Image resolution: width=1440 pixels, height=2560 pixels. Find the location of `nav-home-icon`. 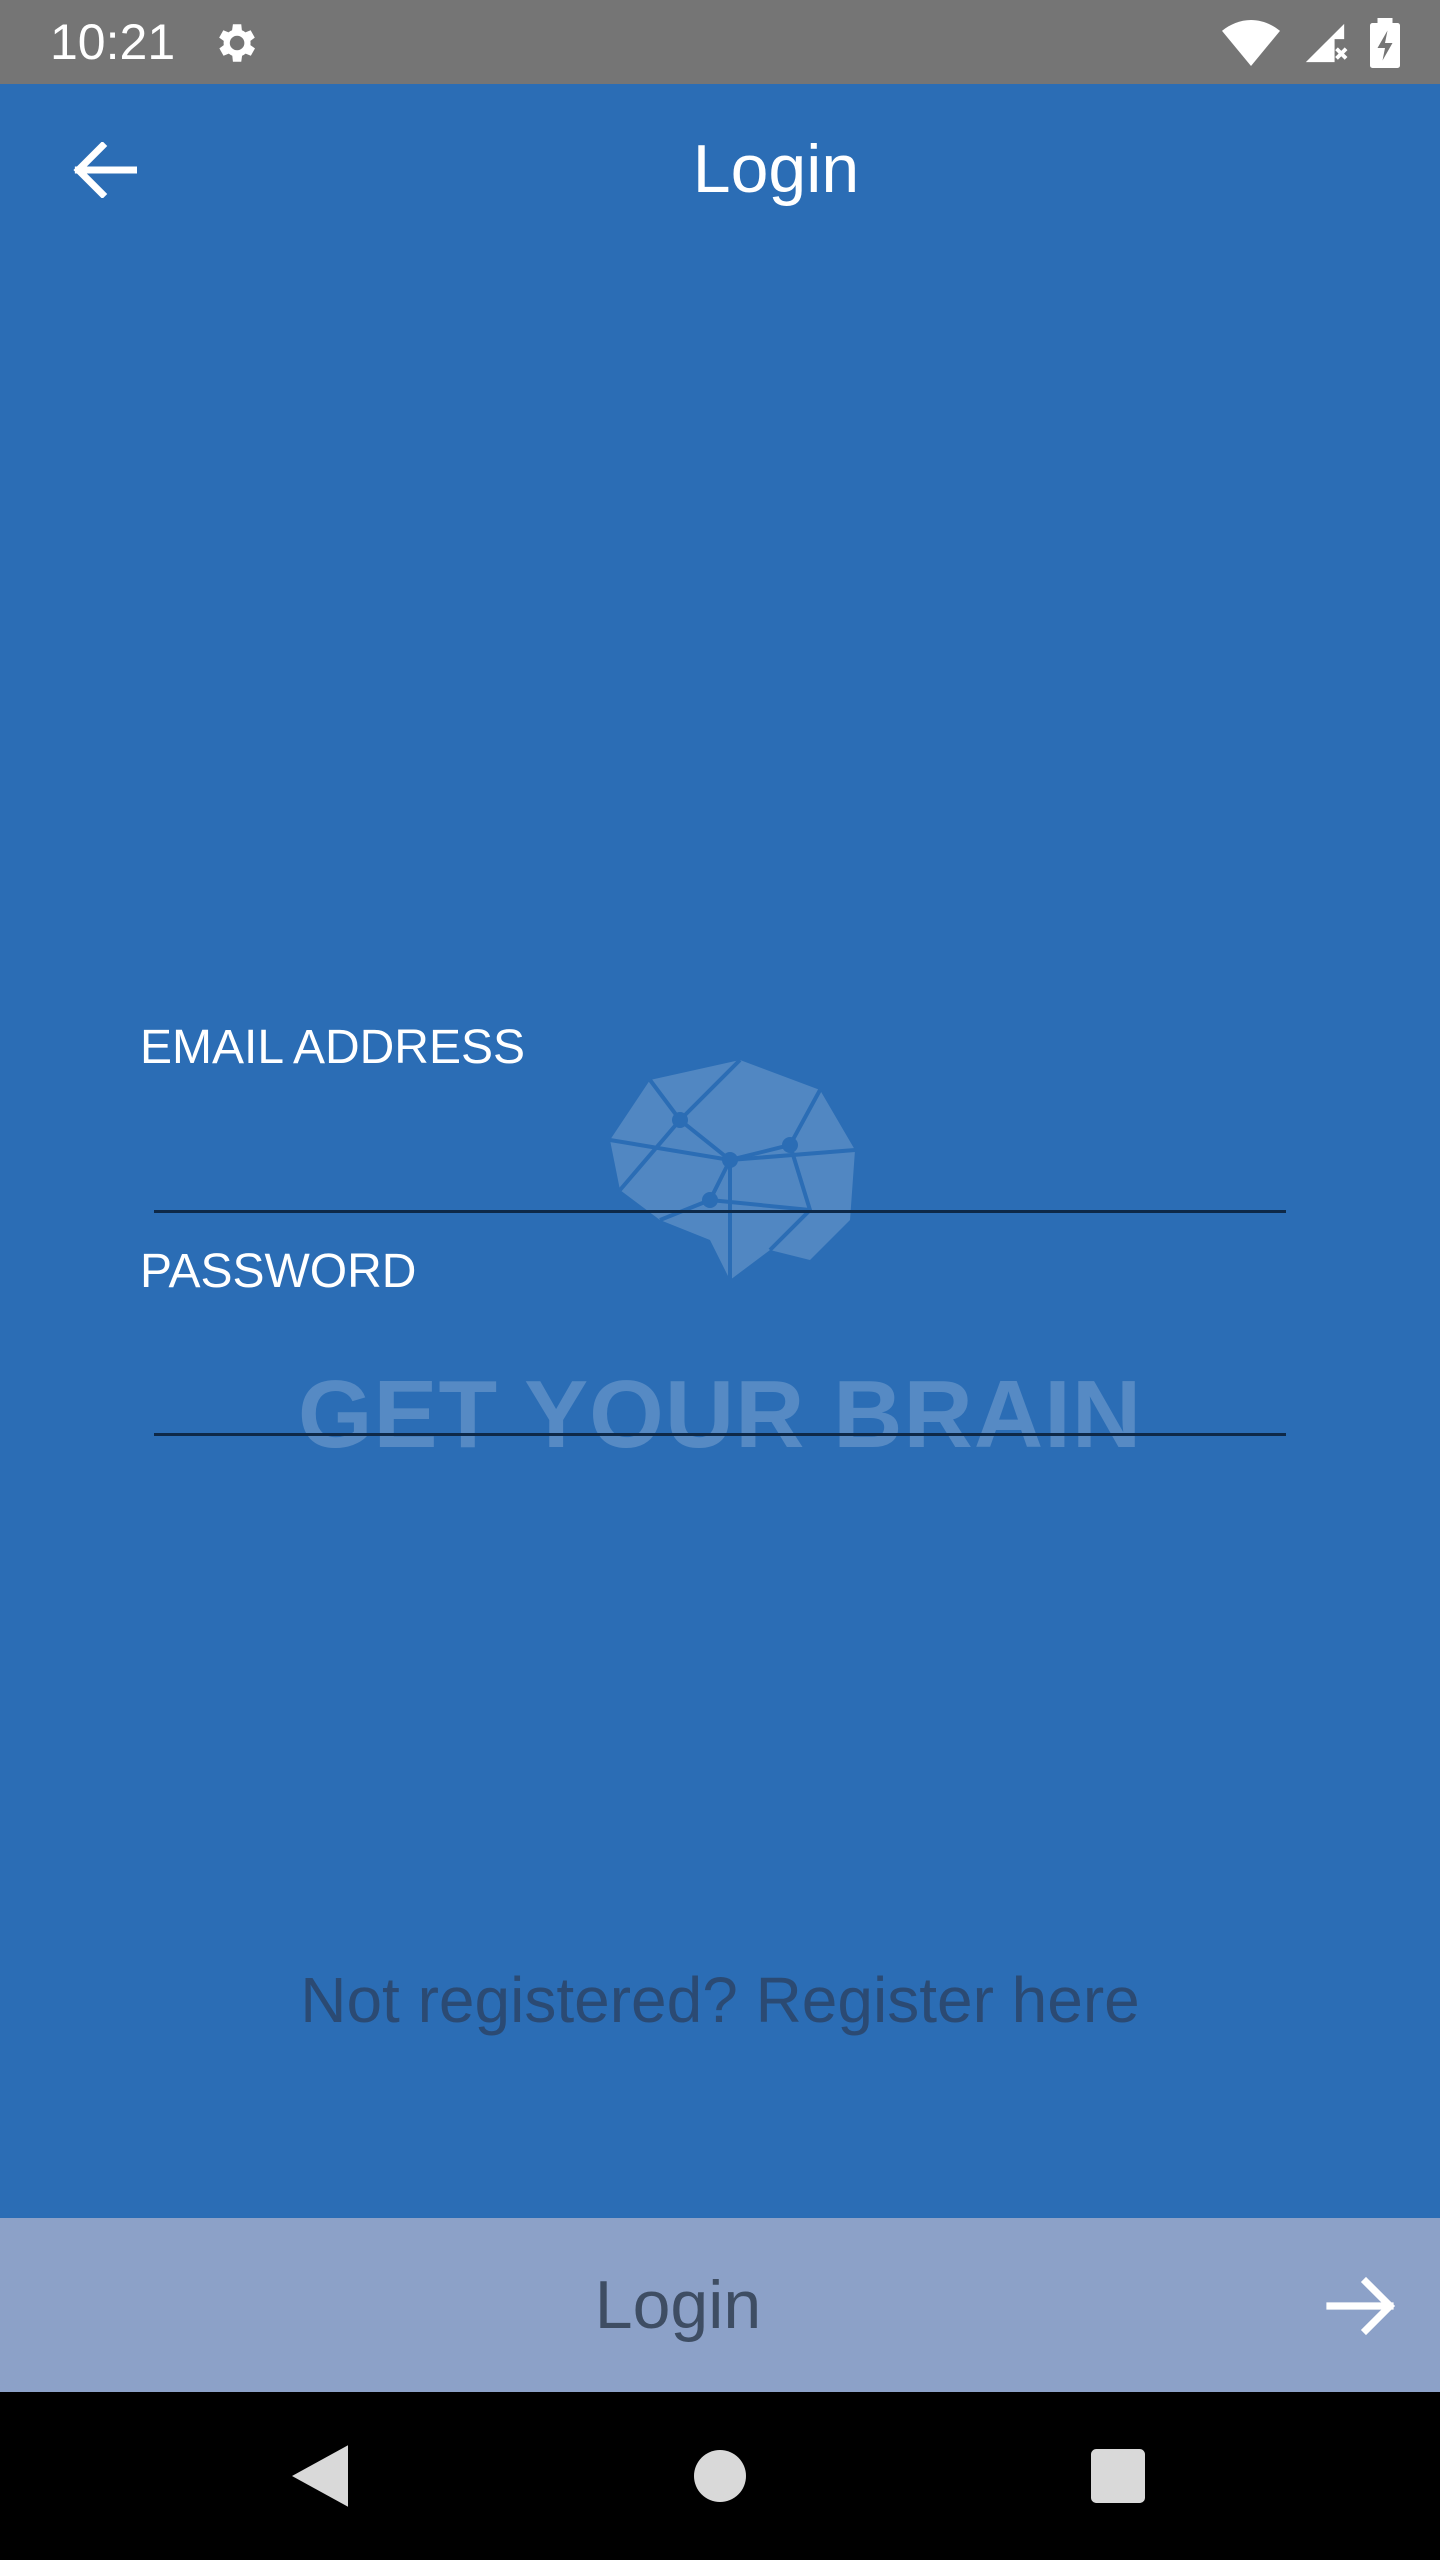

nav-home-icon is located at coordinates (720, 2476).